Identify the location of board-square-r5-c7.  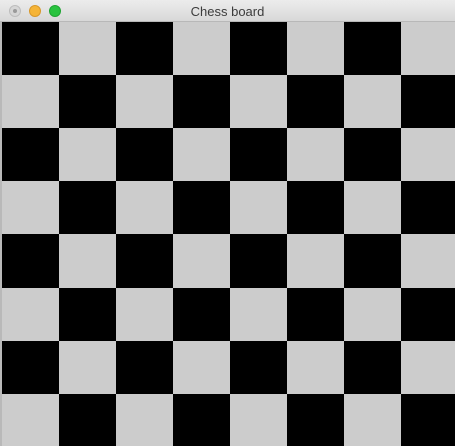
(372, 261).